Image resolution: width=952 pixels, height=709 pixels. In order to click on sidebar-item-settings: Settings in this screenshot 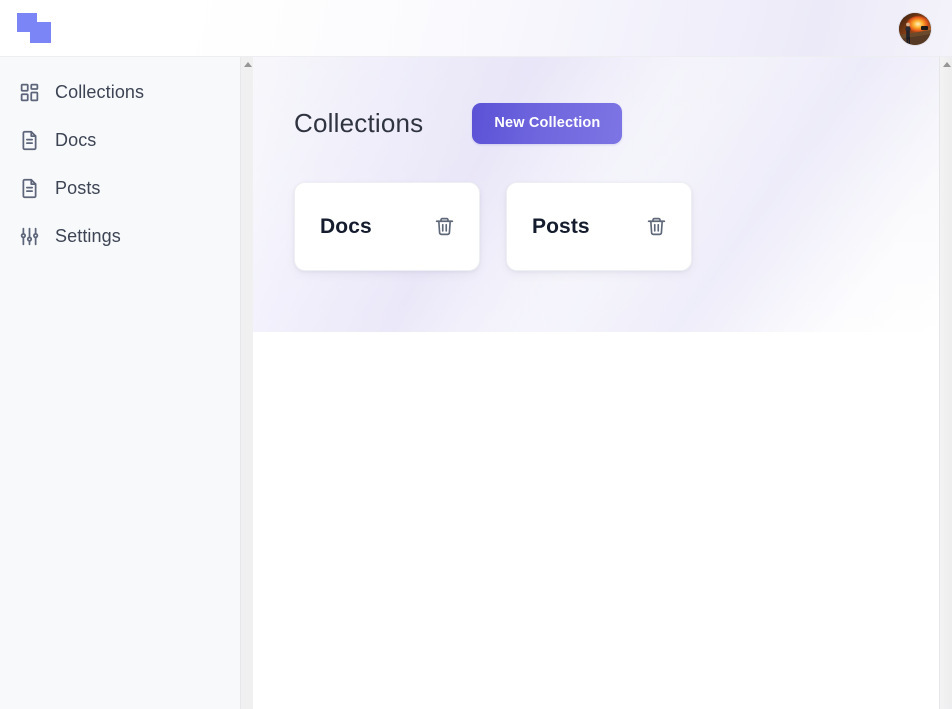, I will do `click(120, 236)`.